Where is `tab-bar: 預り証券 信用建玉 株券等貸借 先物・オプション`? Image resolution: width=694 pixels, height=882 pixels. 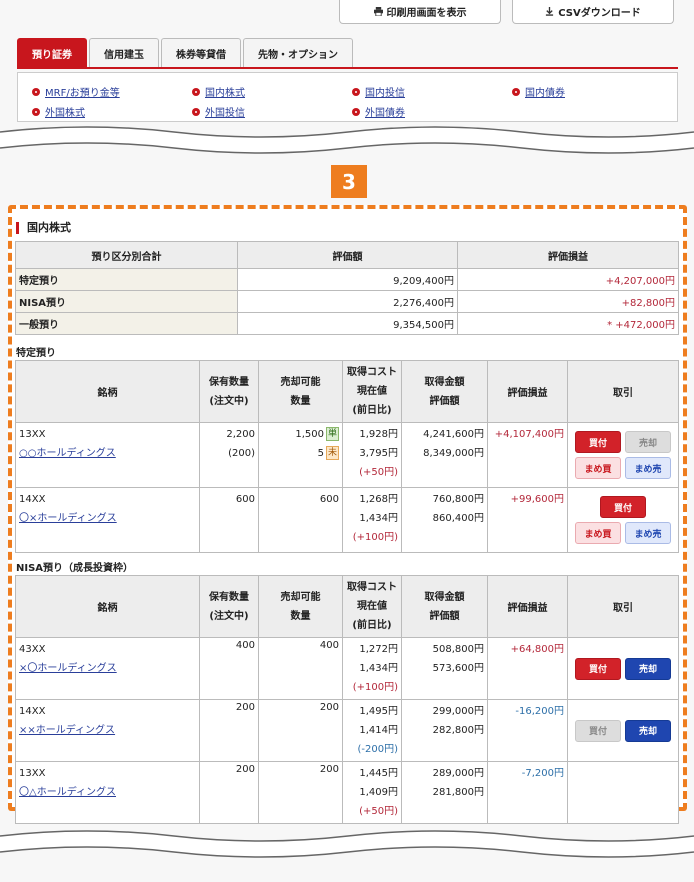 tab-bar: 預り証券 信用建玉 株券等貸借 先物・オプション is located at coordinates (185, 52).